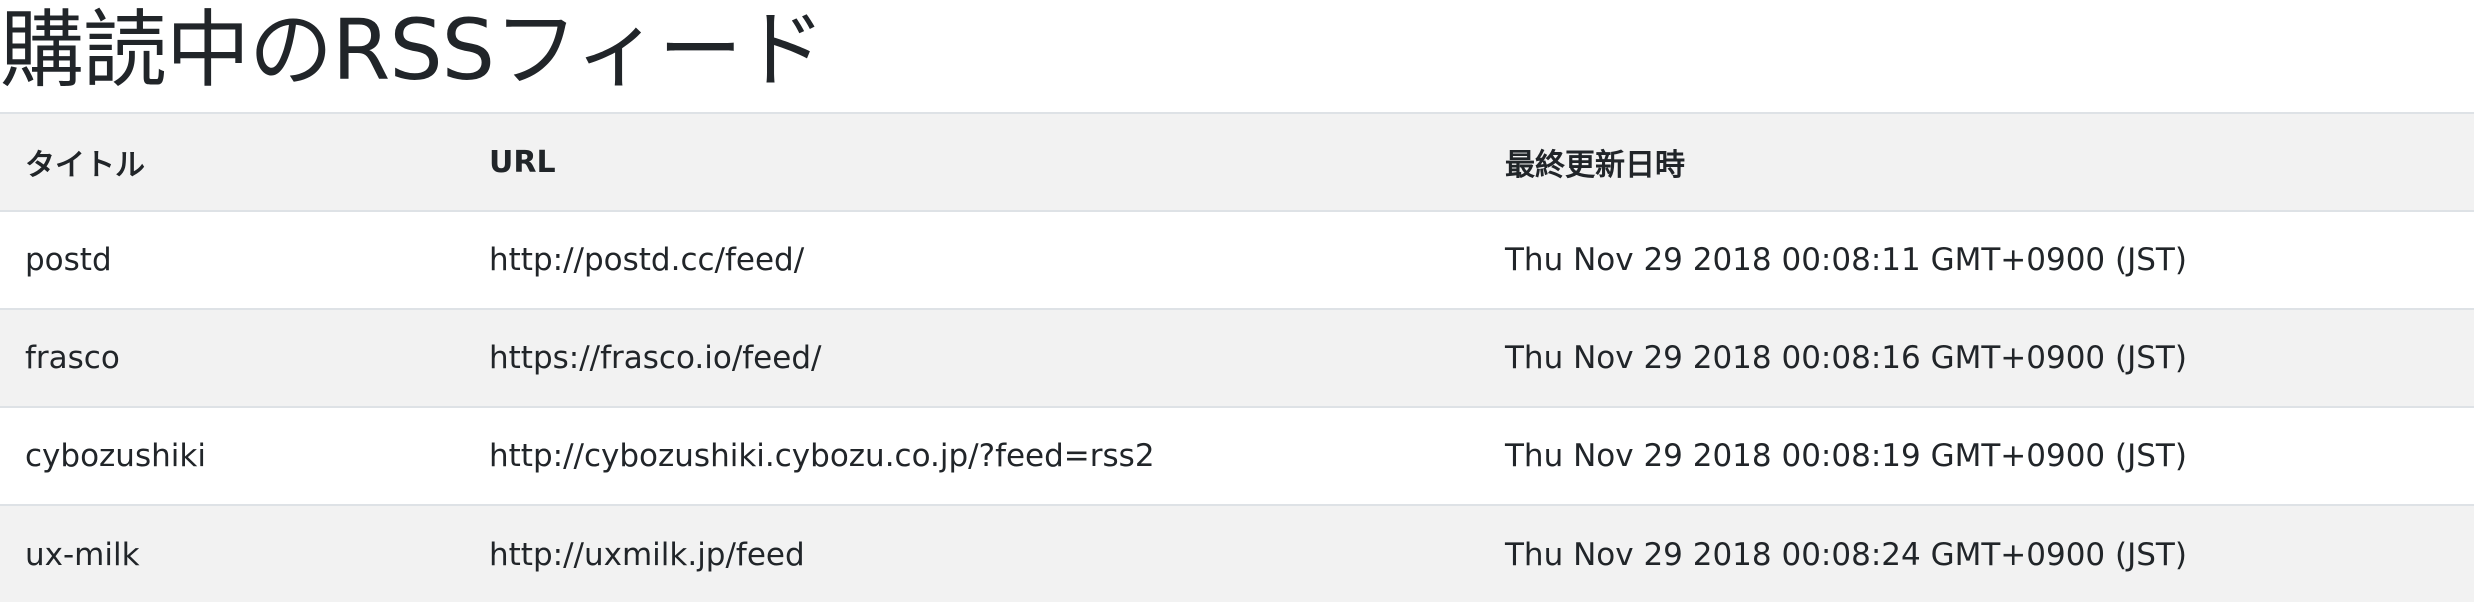 Image resolution: width=2474 pixels, height=602 pixels. What do you see at coordinates (232, 455) in the screenshot?
I see `feed-title-cell: cybozushiki` at bounding box center [232, 455].